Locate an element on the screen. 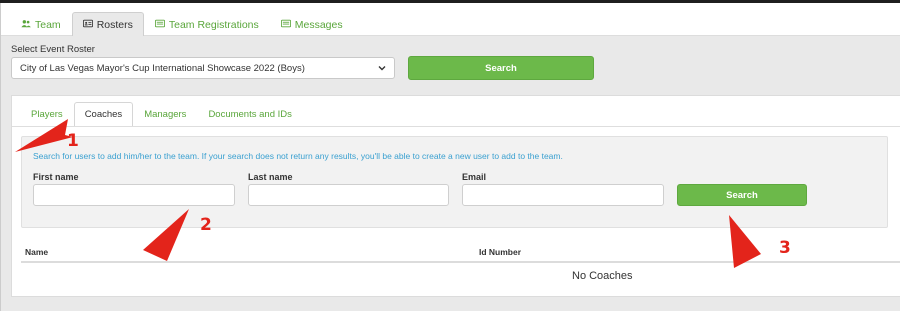 This screenshot has width=900, height=311. annotation-marker-1: 1 is located at coordinates (73, 141).